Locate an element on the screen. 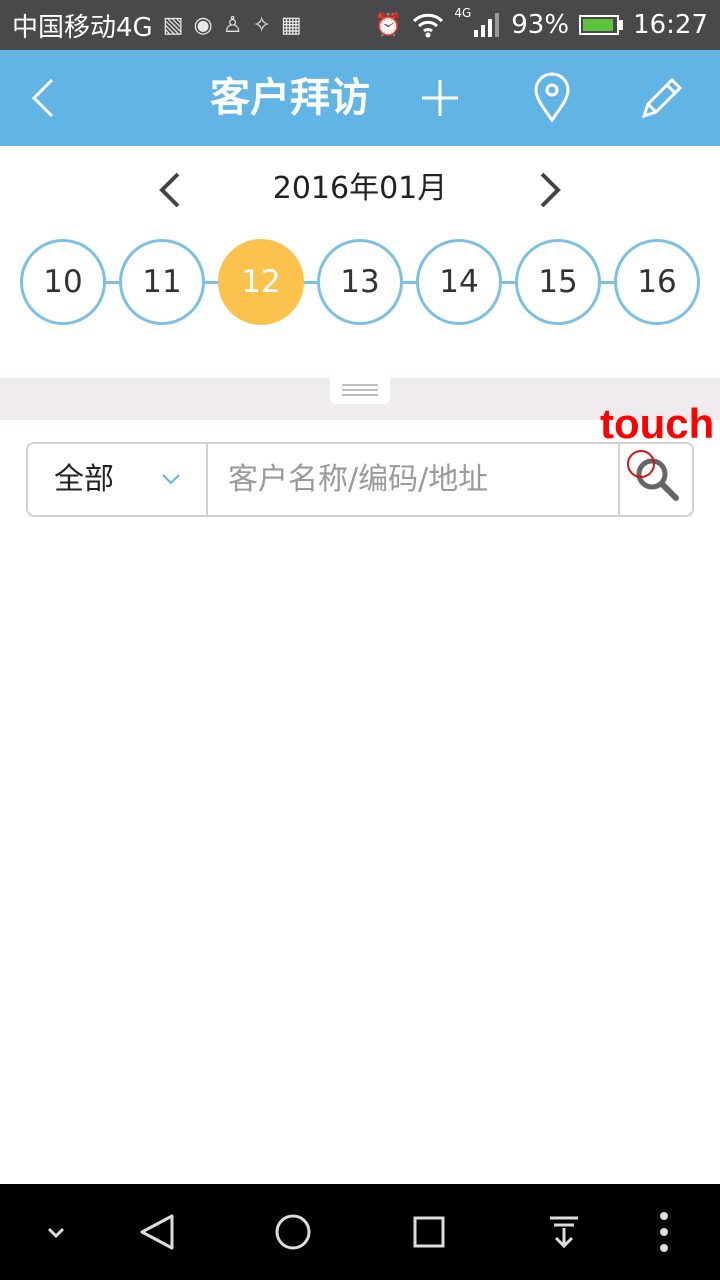 Image resolution: width=720 pixels, height=1280 pixels. hide-nav-button is located at coordinates (56, 1232).